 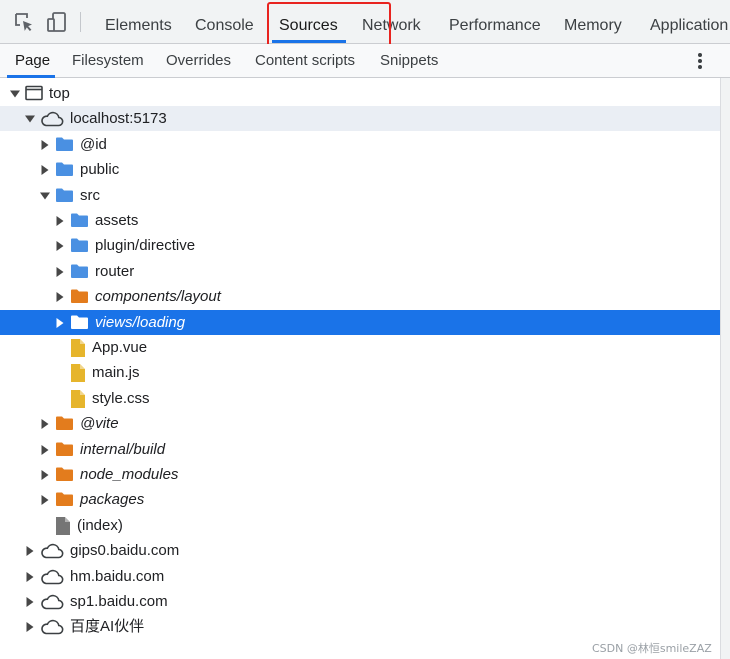 What do you see at coordinates (305, 60) in the screenshot?
I see `subtab-content-scripts: Content scripts` at bounding box center [305, 60].